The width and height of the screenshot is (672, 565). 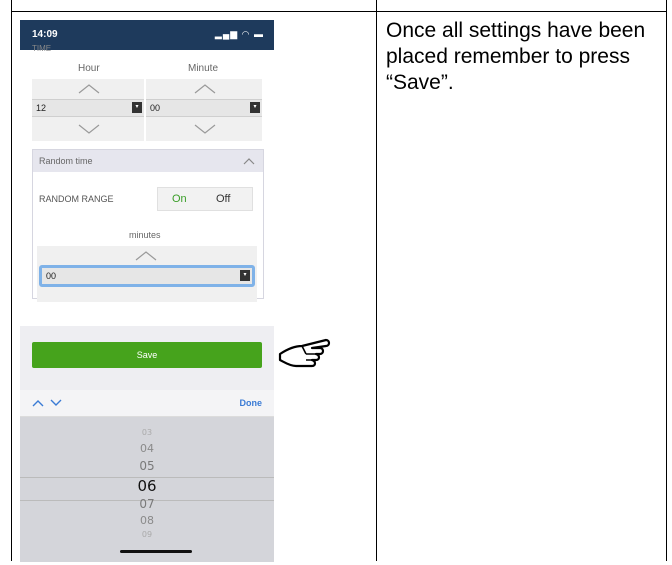 I want to click on minutes-select: 00 ▾, so click(x=147, y=276).